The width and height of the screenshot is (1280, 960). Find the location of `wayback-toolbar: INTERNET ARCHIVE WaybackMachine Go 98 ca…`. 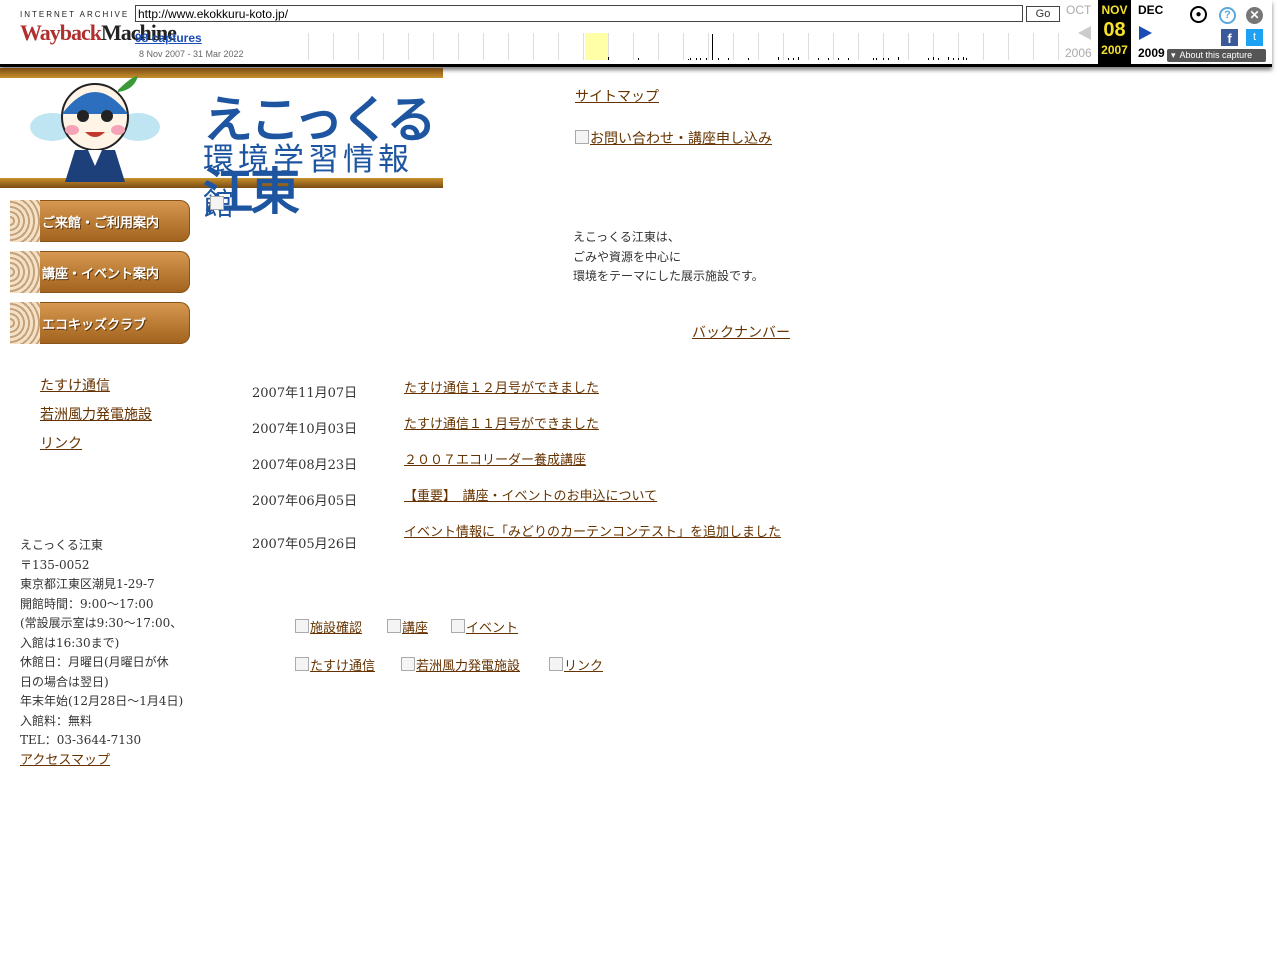

wayback-toolbar: INTERNET ARCHIVE WaybackMachine Go 98 ca… is located at coordinates (636, 33).